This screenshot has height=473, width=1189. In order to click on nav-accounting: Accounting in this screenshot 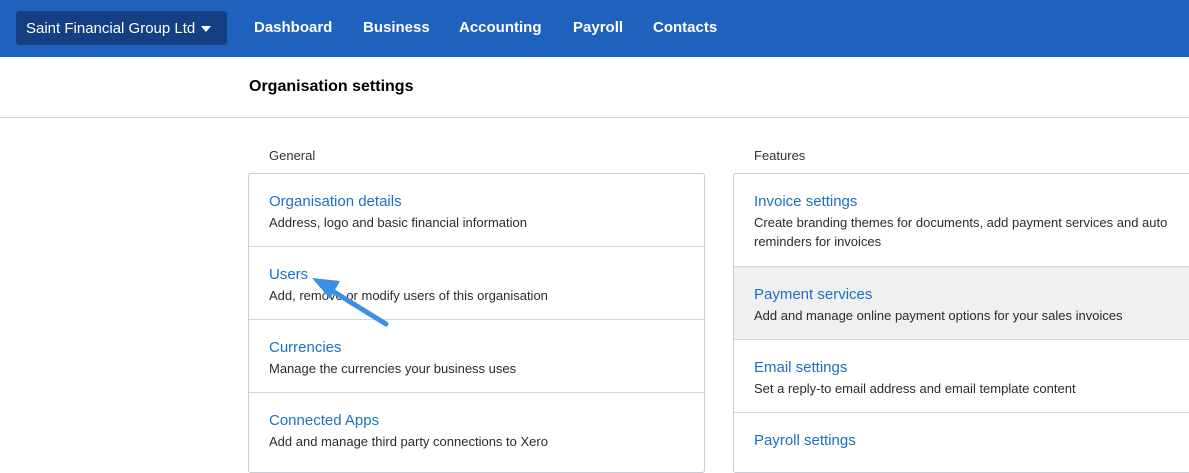, I will do `click(500, 27)`.